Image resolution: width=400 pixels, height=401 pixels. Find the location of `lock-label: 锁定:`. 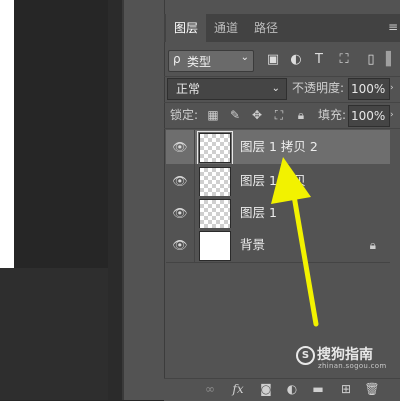

lock-label: 锁定: is located at coordinates (184, 115).